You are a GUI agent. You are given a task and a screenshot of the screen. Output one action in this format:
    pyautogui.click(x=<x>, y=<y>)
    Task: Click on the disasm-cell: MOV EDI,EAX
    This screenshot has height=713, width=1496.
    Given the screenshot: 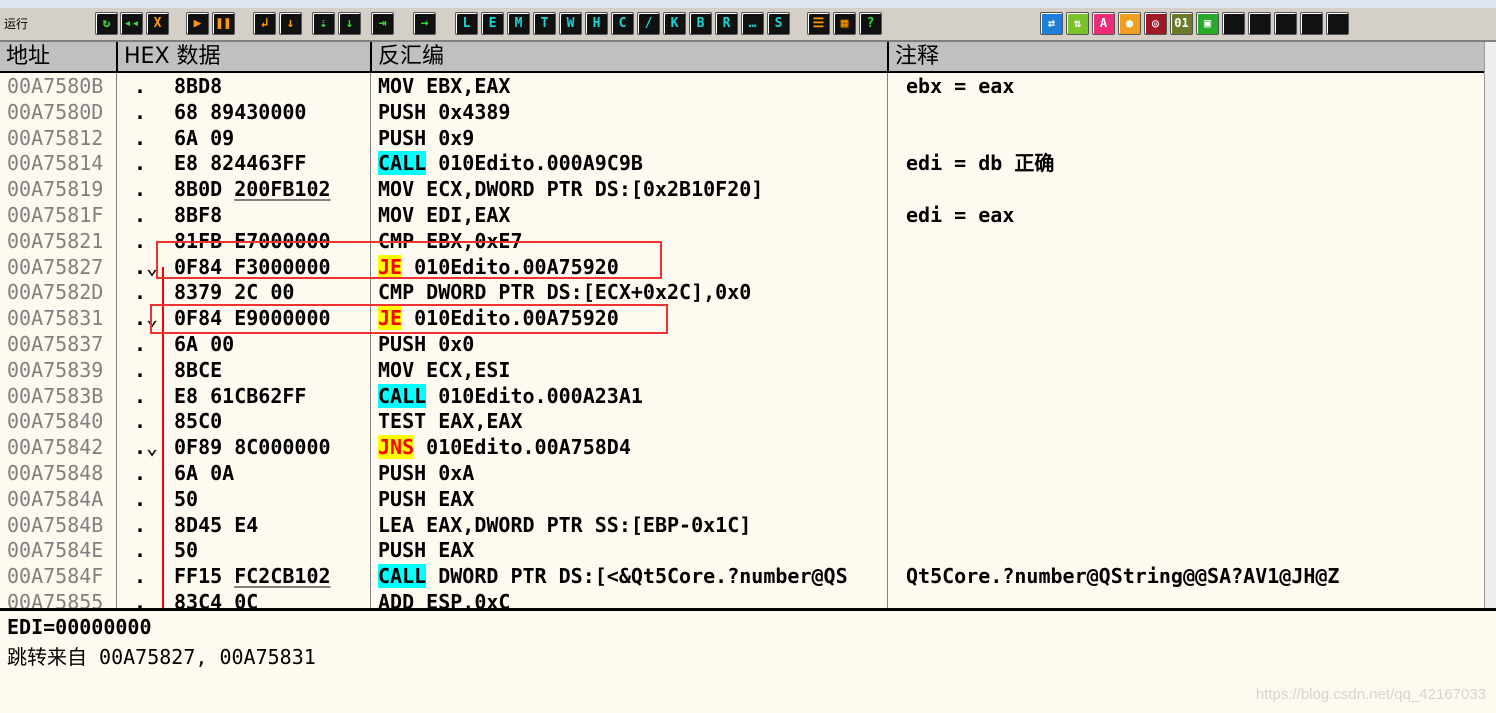 What is the action you would take?
    pyautogui.click(x=444, y=215)
    